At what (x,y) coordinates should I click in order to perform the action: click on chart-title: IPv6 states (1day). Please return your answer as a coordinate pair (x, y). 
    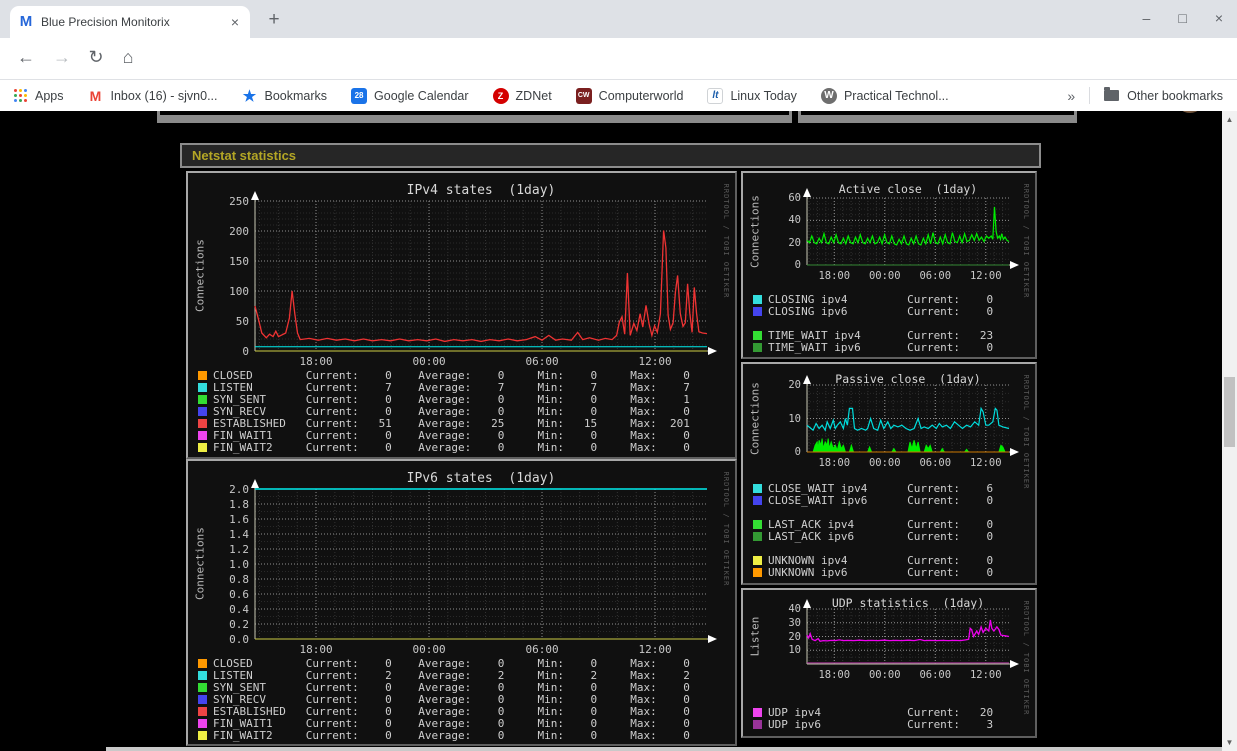
    Looking at the image, I should click on (481, 478).